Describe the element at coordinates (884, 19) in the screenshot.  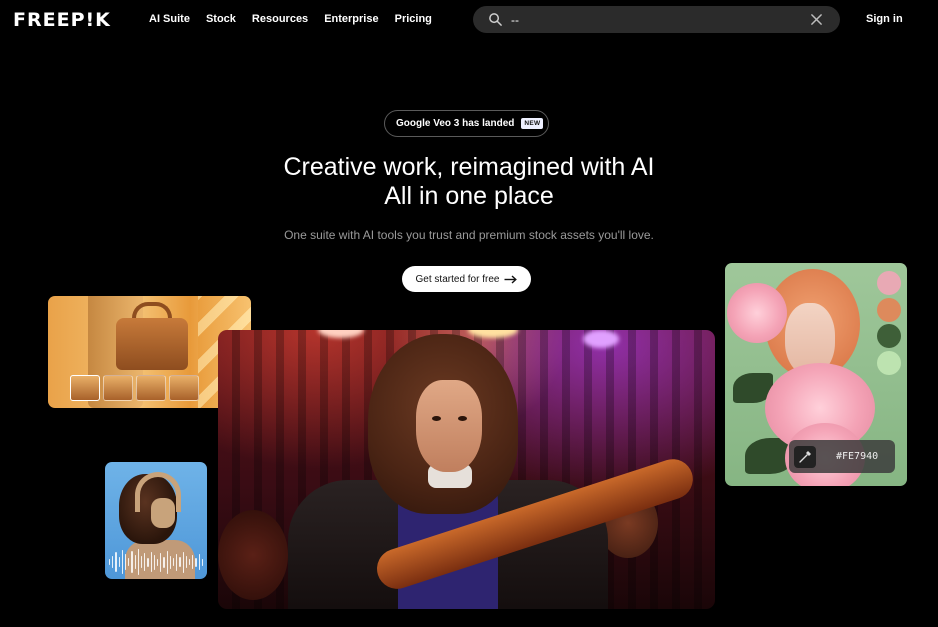
I see `sign-in-link: Sign in` at that location.